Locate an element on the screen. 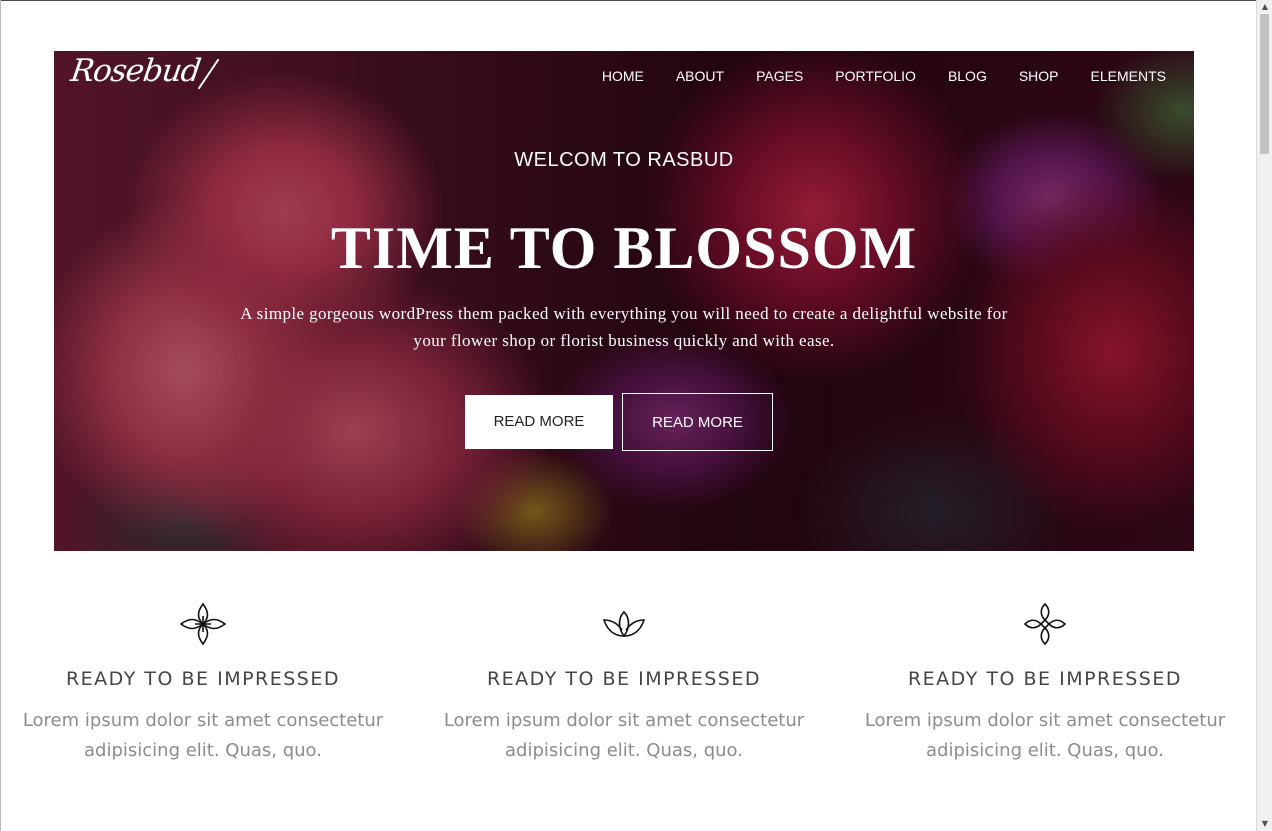 This screenshot has width=1272, height=831. four-petal-flower-icon is located at coordinates (203, 624).